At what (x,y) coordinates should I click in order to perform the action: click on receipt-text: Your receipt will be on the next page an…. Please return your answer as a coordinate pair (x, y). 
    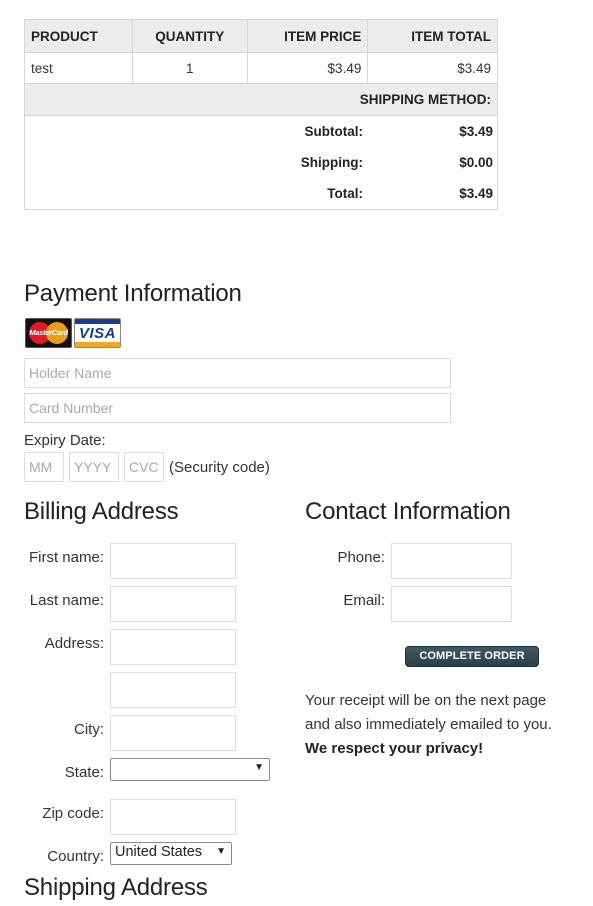
    Looking at the image, I should click on (428, 712).